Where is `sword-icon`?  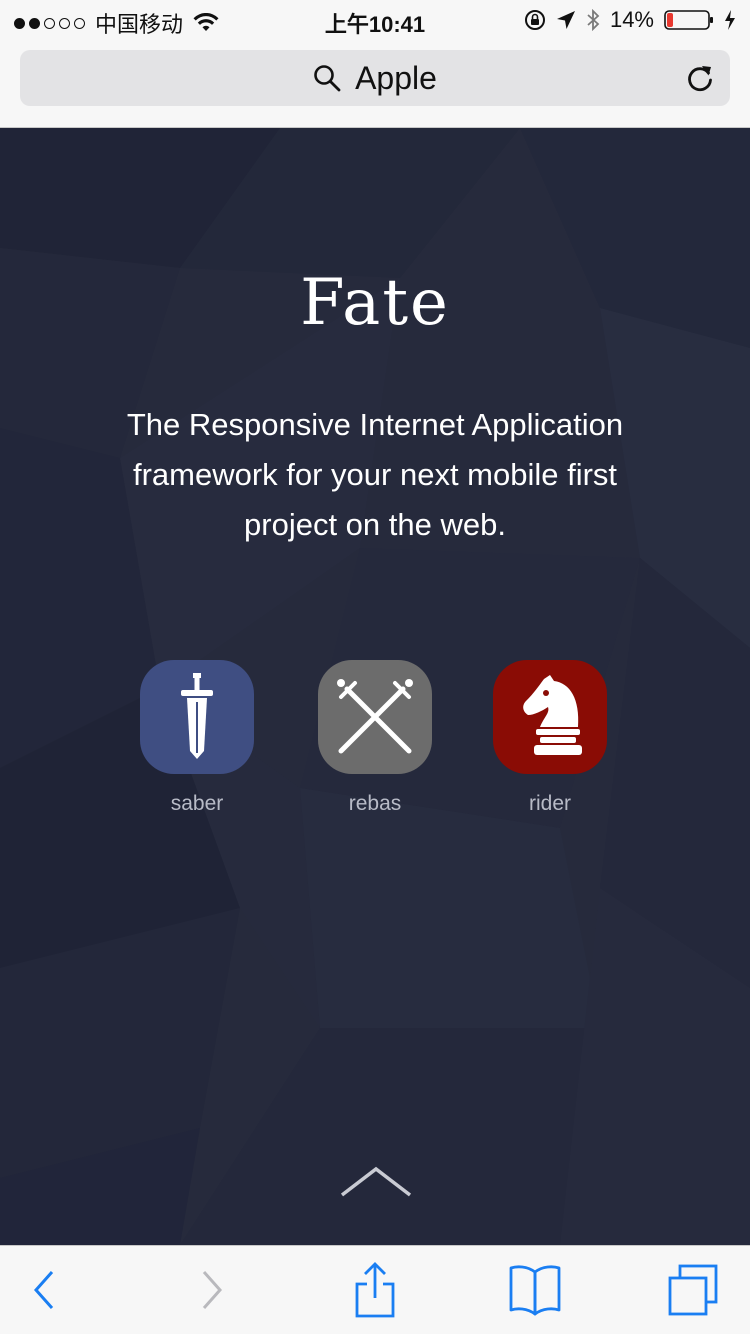
sword-icon is located at coordinates (197, 716).